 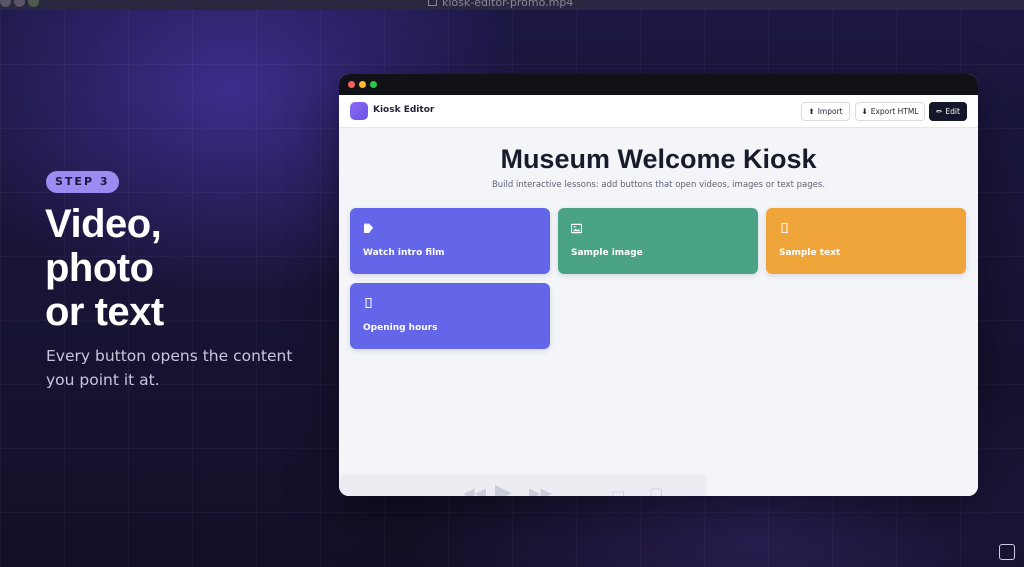 I want to click on window-close-button, so click(x=351, y=84).